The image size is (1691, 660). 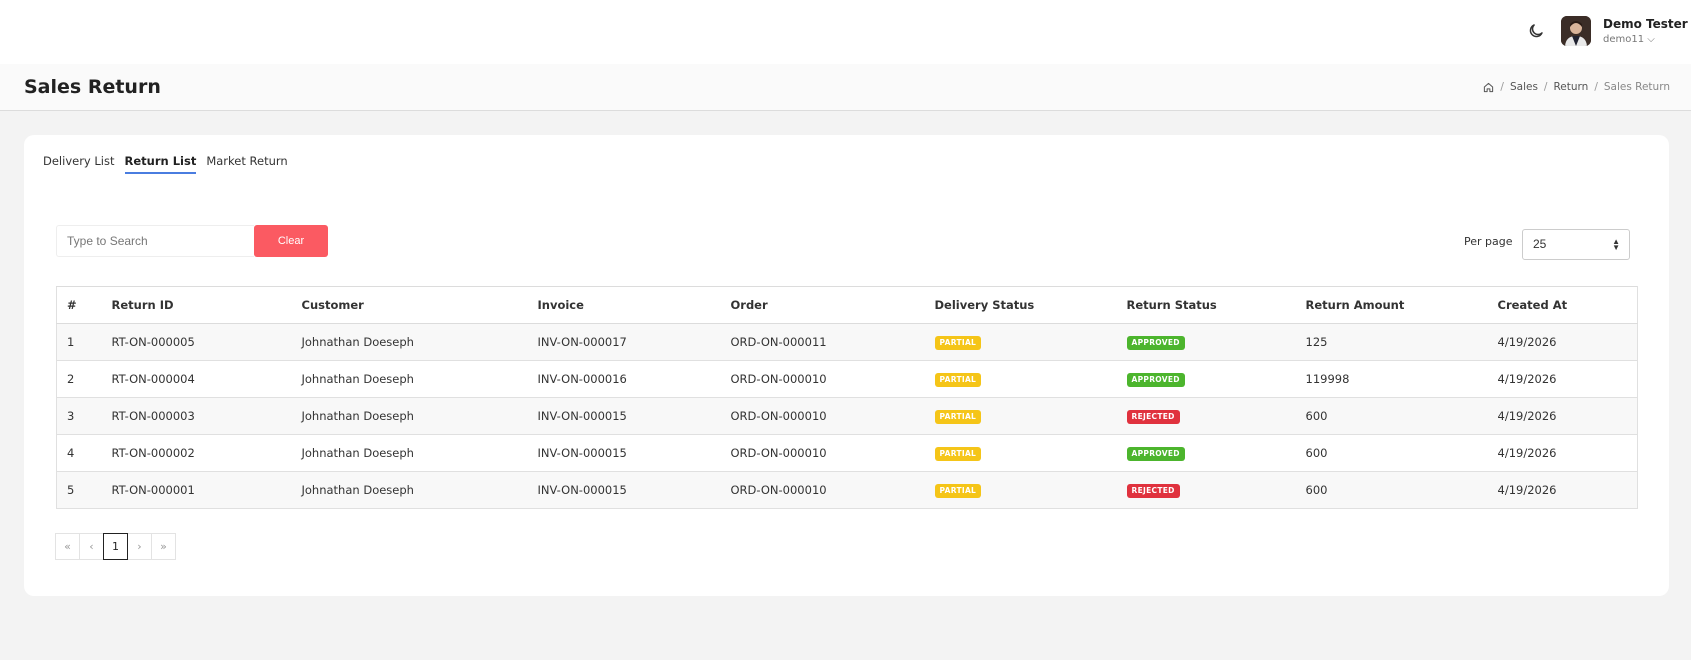 What do you see at coordinates (624, 305) in the screenshot?
I see `column-header-invoice: Invoice` at bounding box center [624, 305].